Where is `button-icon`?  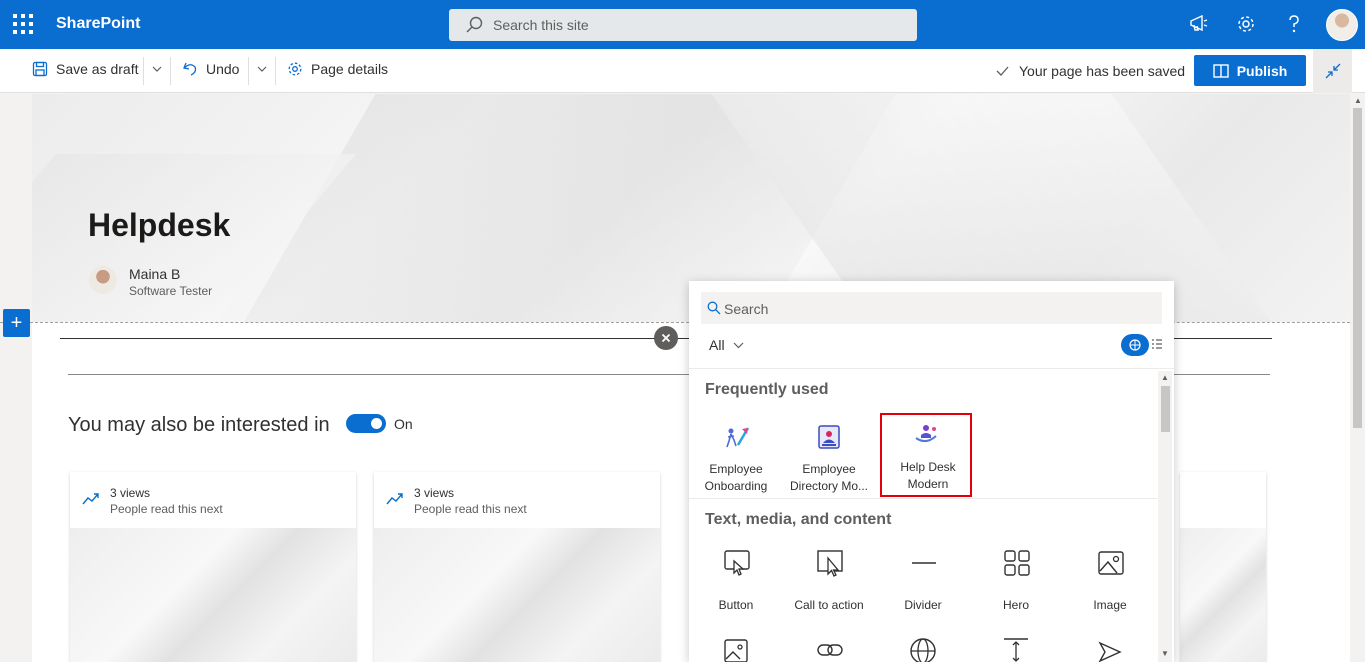 button-icon is located at coordinates (737, 563).